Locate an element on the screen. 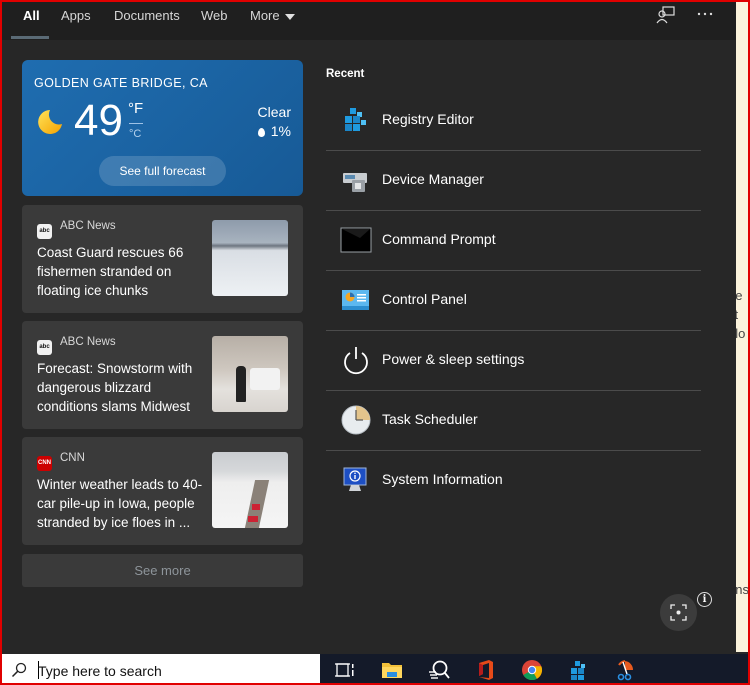 This screenshot has height=685, width=750. search-icon is located at coordinates (19, 670).